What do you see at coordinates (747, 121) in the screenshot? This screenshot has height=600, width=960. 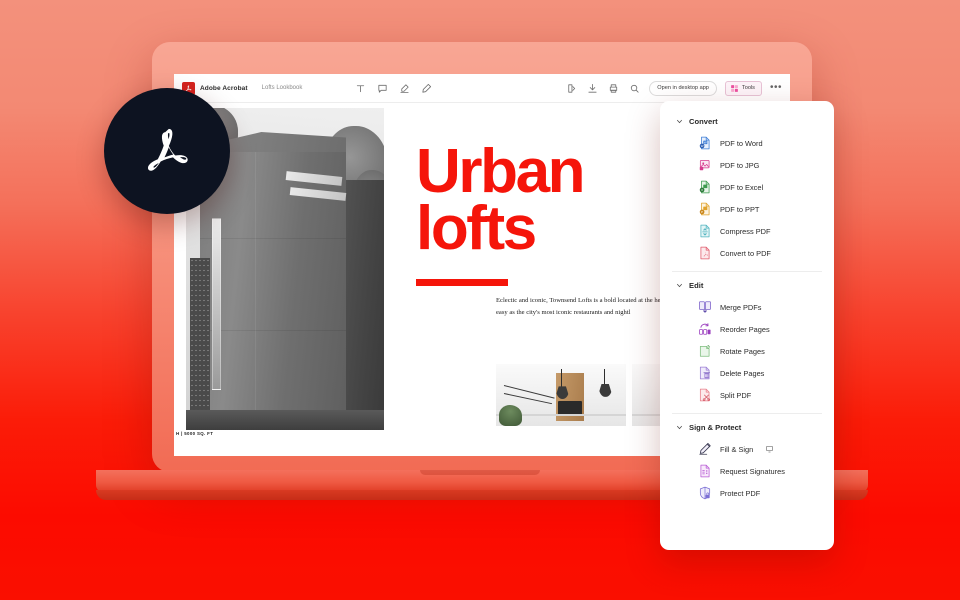 I see `tools-group-header-convert: Convert` at bounding box center [747, 121].